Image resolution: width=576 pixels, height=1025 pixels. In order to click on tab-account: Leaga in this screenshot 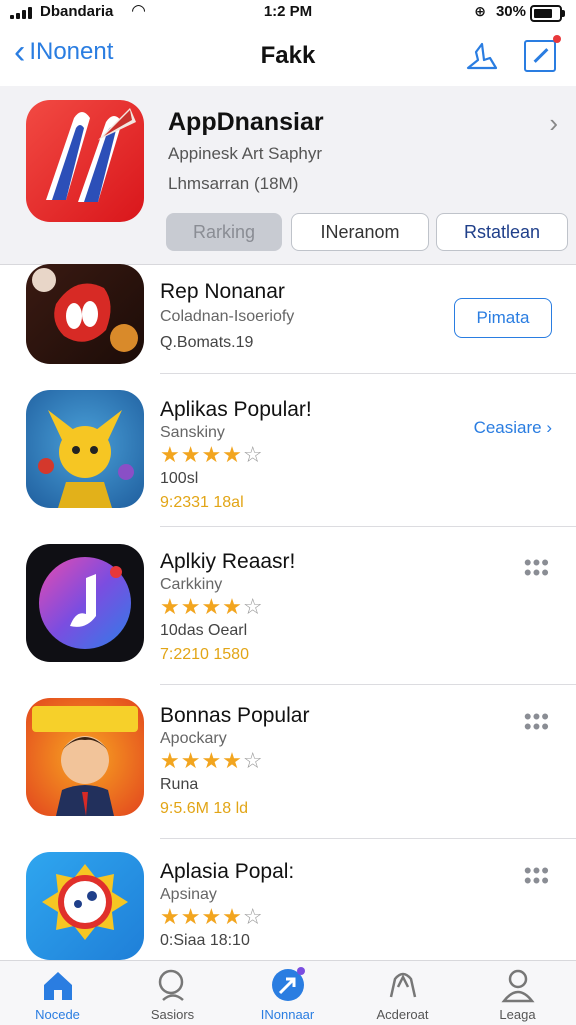, I will do `click(517, 993)`.